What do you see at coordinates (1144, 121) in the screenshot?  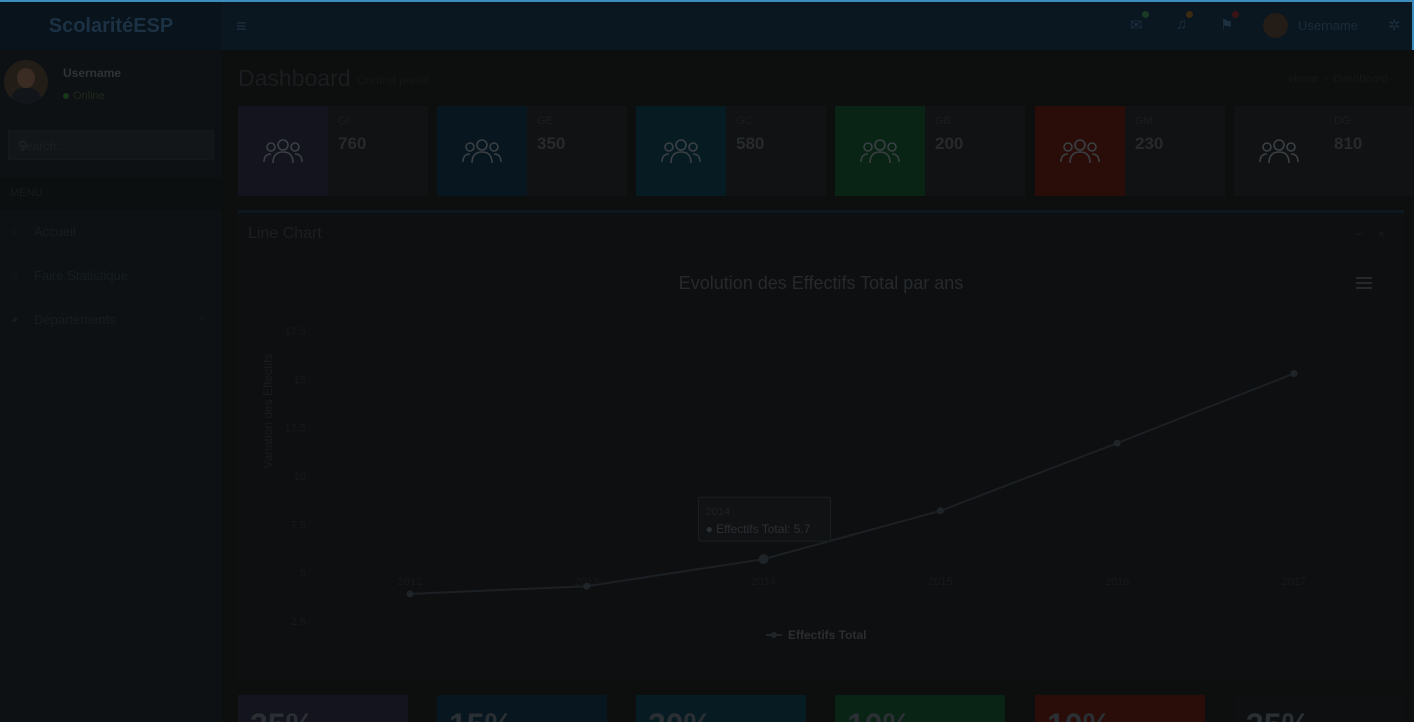 I see `stat-label: GM` at bounding box center [1144, 121].